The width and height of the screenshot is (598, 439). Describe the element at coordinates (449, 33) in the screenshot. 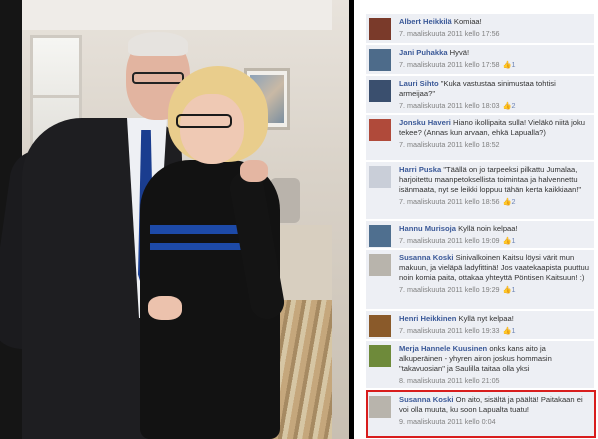

I see `comment-time: 7. maaliskuuta 2011 kello 17:56` at that location.